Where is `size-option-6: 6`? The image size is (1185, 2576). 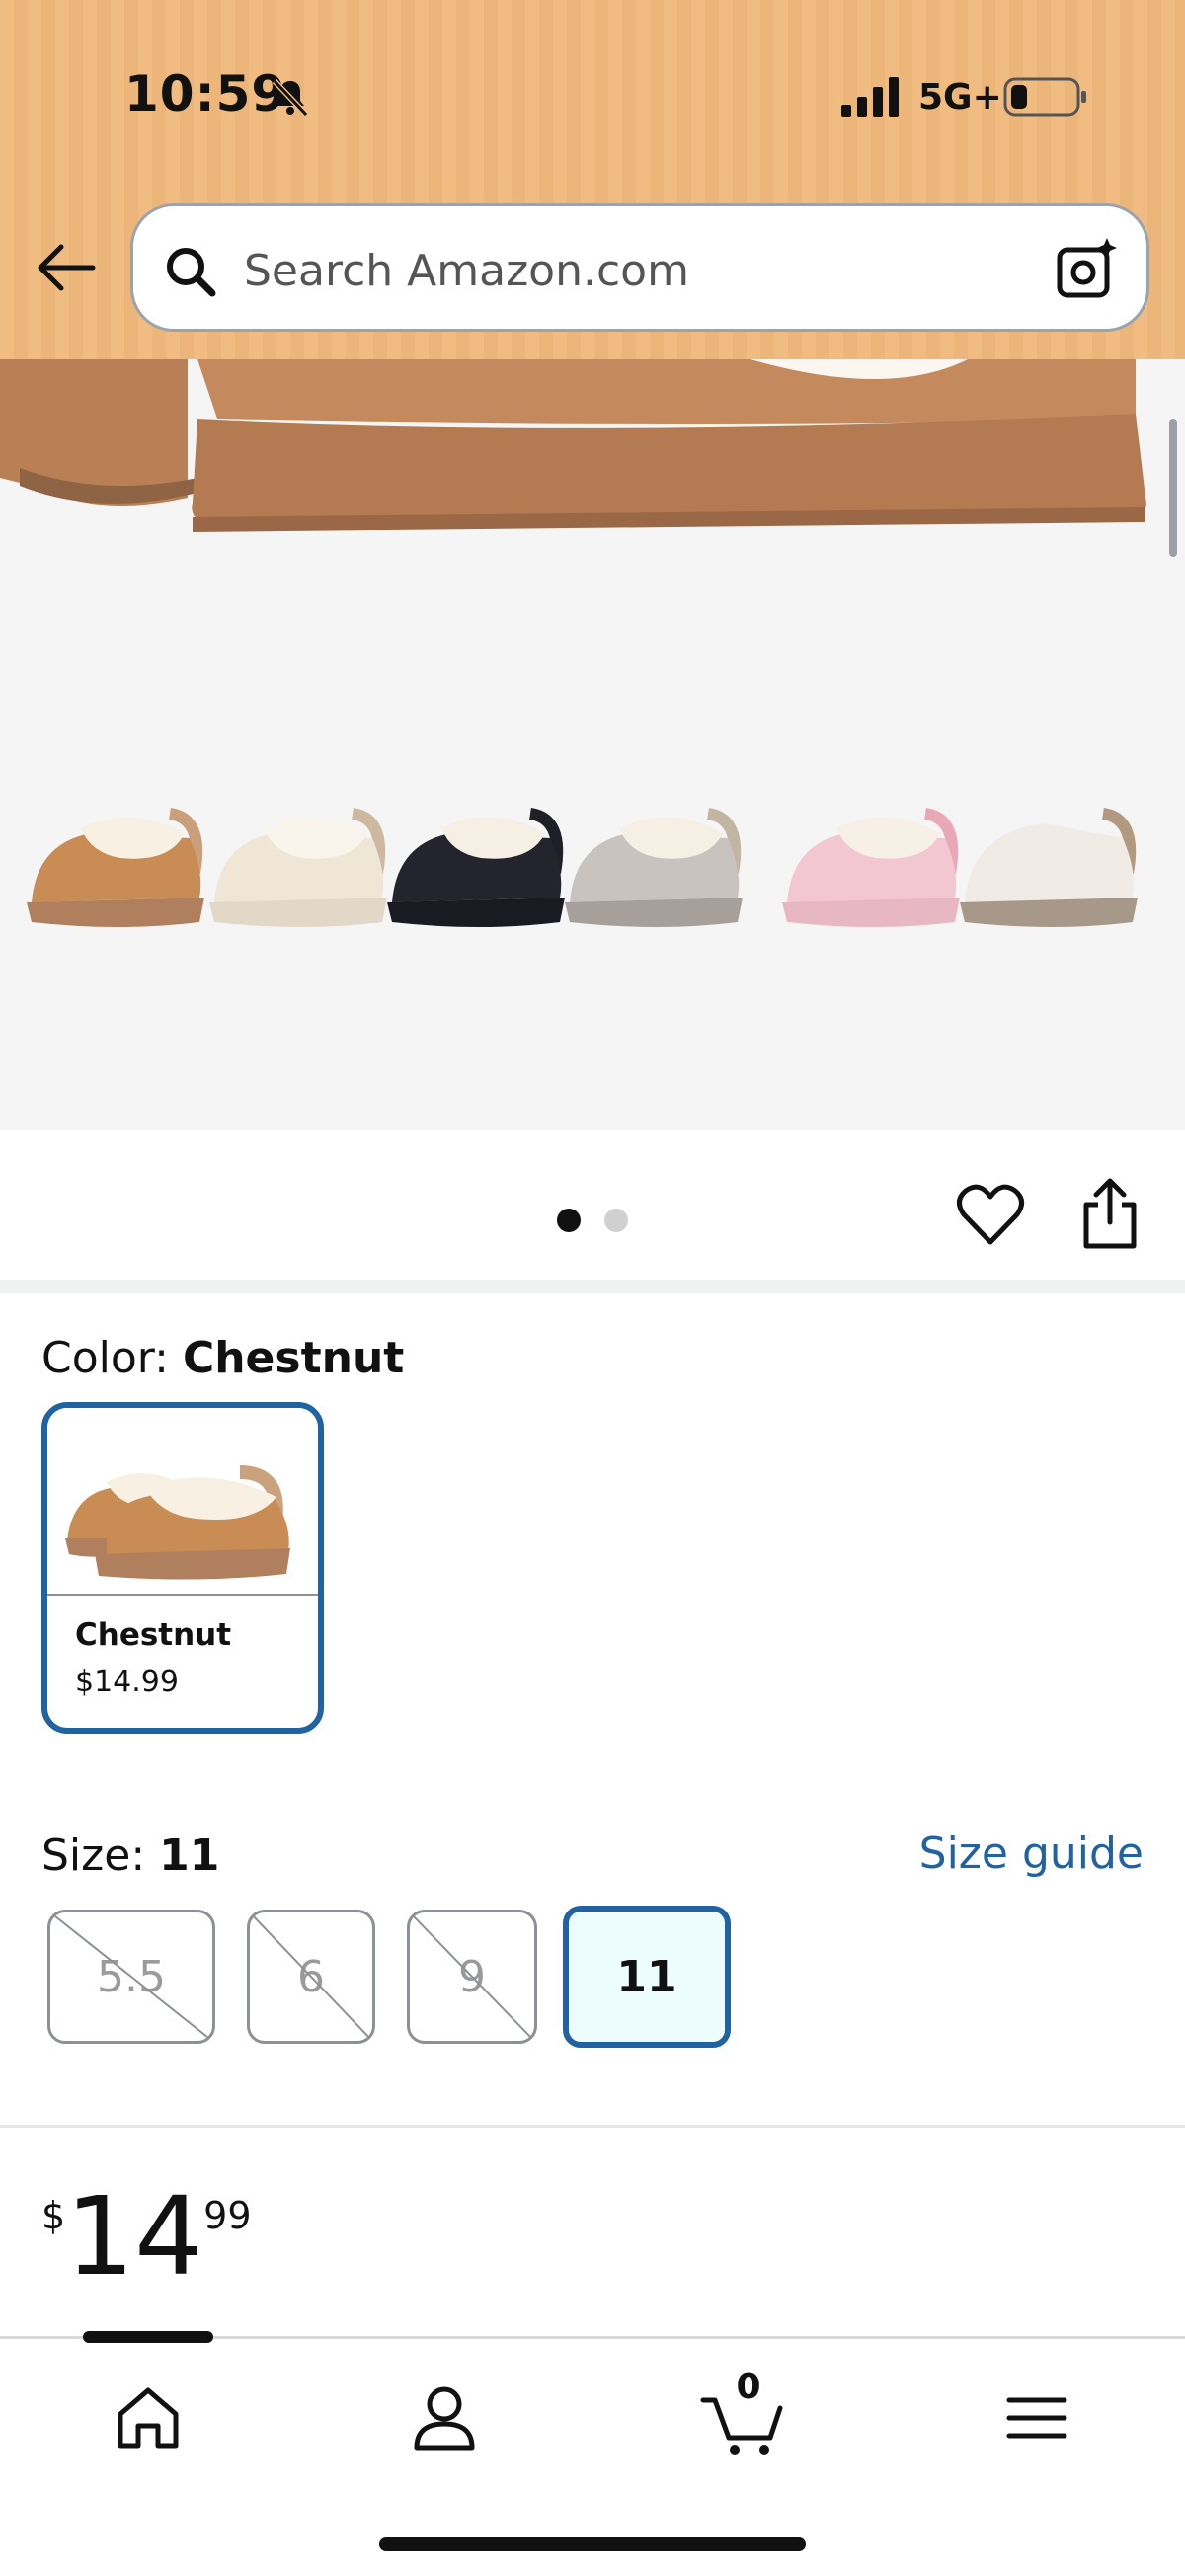 size-option-6: 6 is located at coordinates (311, 1977).